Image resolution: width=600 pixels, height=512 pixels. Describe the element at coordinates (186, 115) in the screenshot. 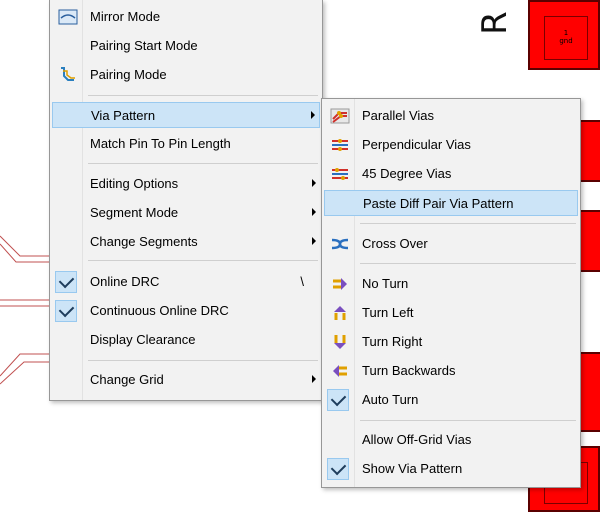

I see `menu-item-via-pattern: Via Pattern` at that location.